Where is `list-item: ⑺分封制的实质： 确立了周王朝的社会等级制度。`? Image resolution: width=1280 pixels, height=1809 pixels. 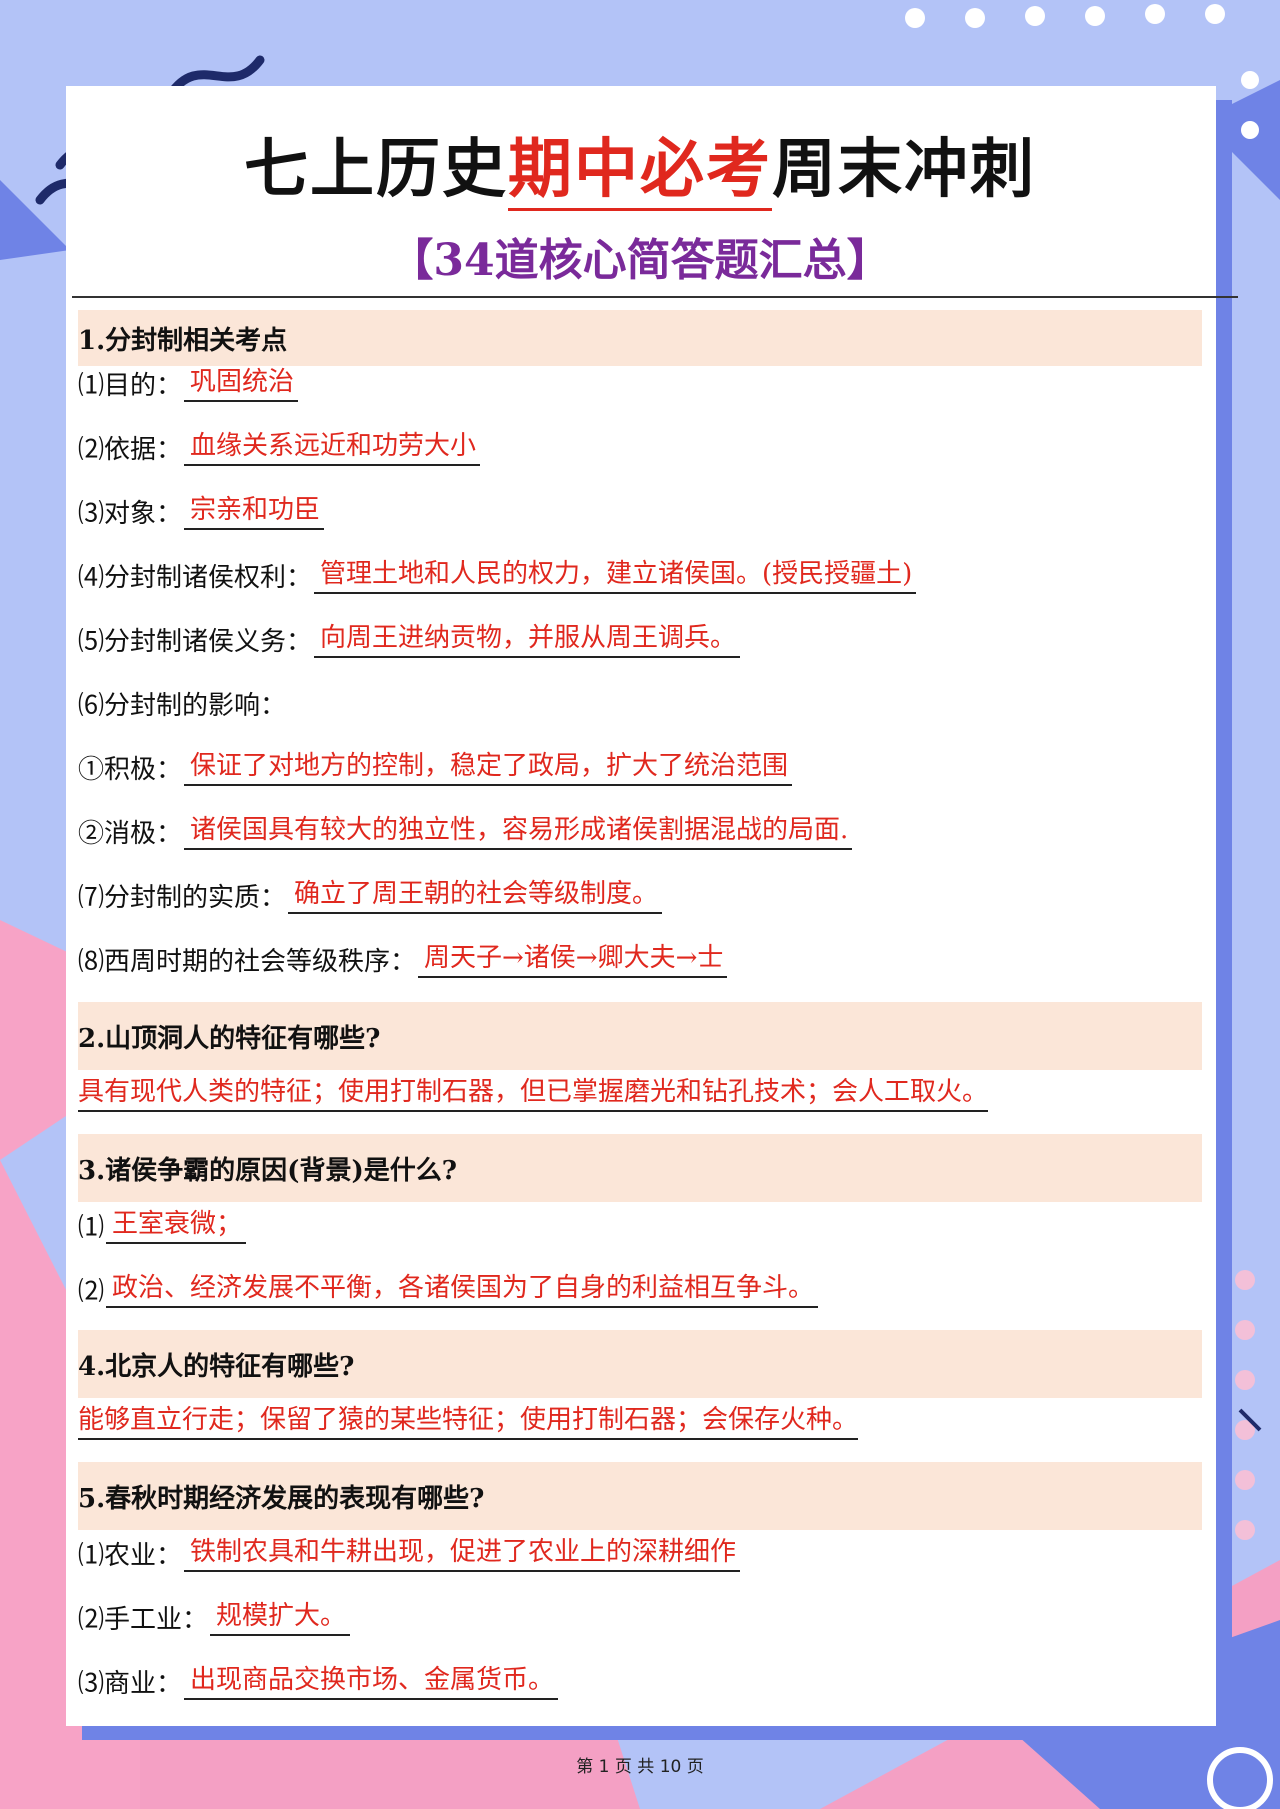 list-item: ⑺分封制的实质： 确立了周王朝的社会等级制度。 is located at coordinates (370, 893).